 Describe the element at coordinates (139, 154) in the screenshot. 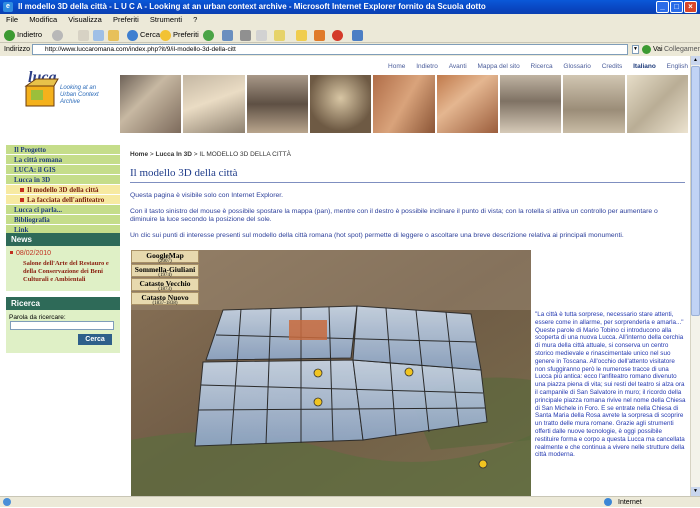

I see `breadcrumb-home: Home` at that location.